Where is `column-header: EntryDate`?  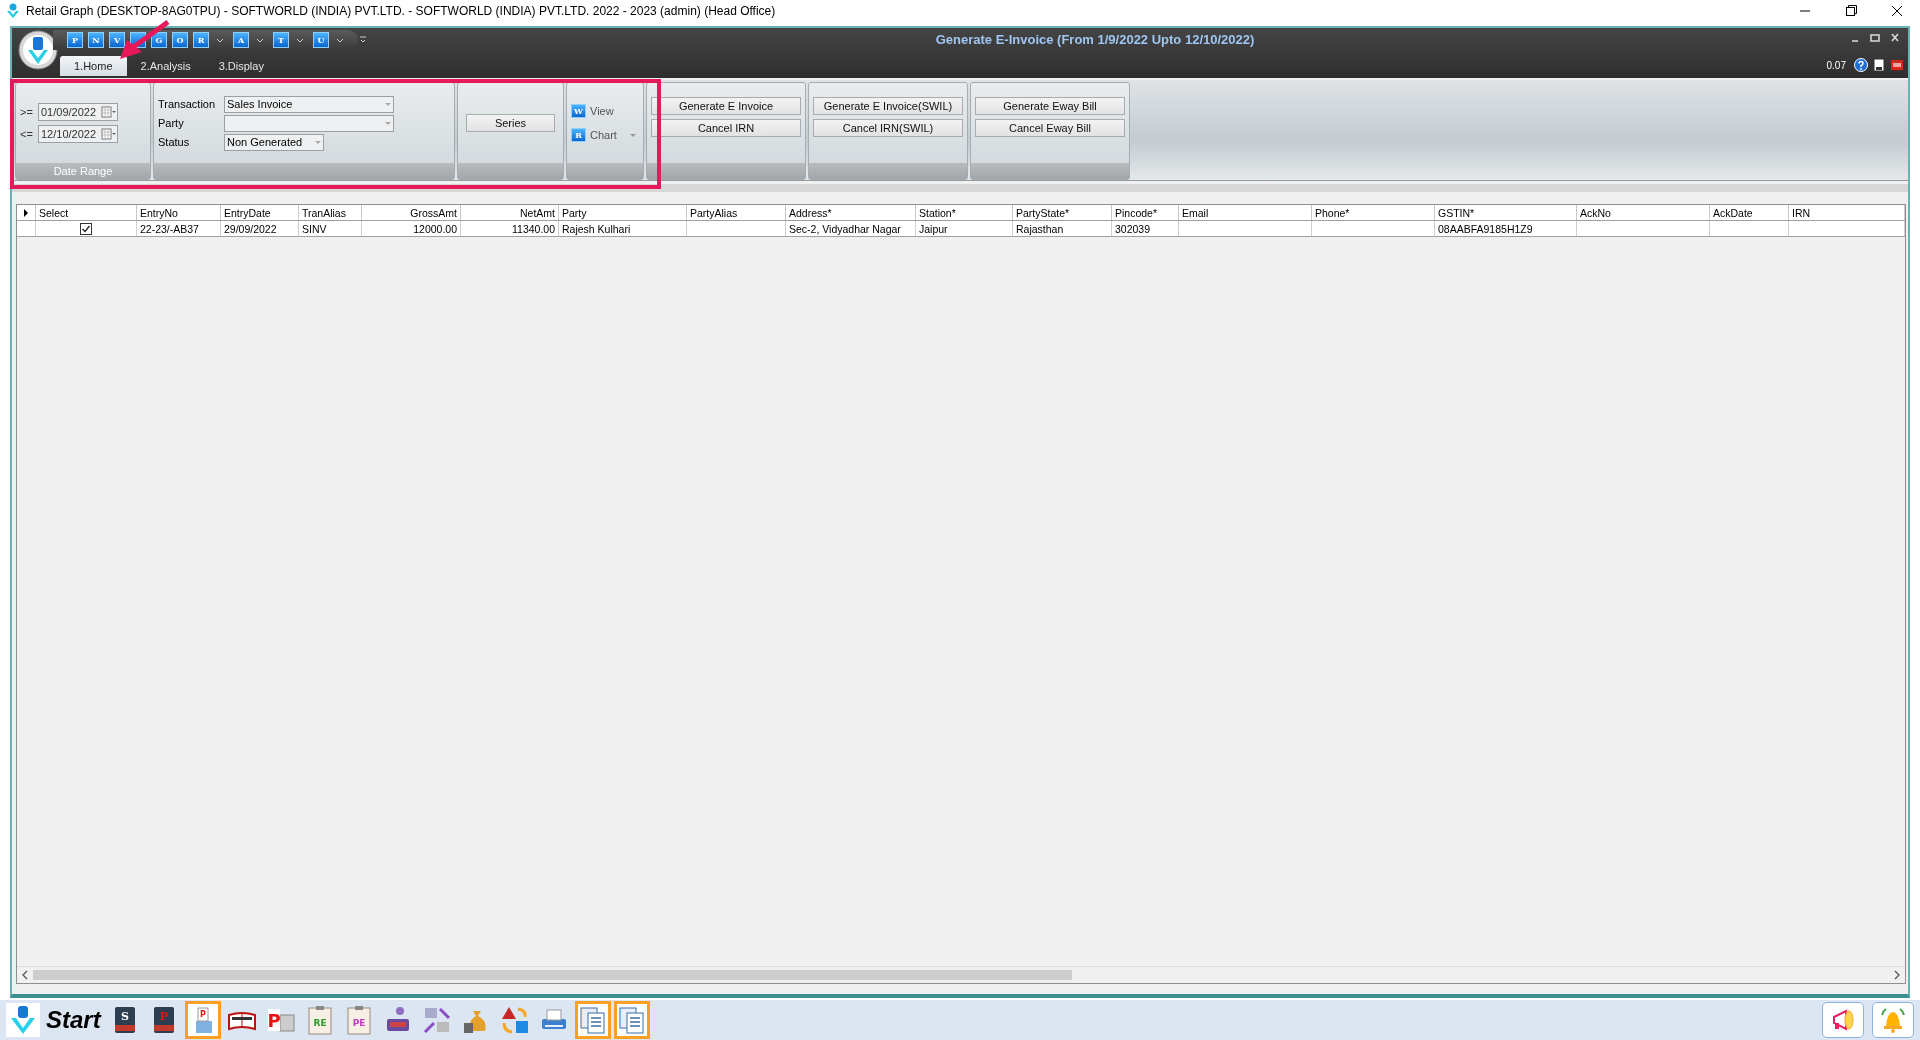 column-header: EntryDate is located at coordinates (260, 212).